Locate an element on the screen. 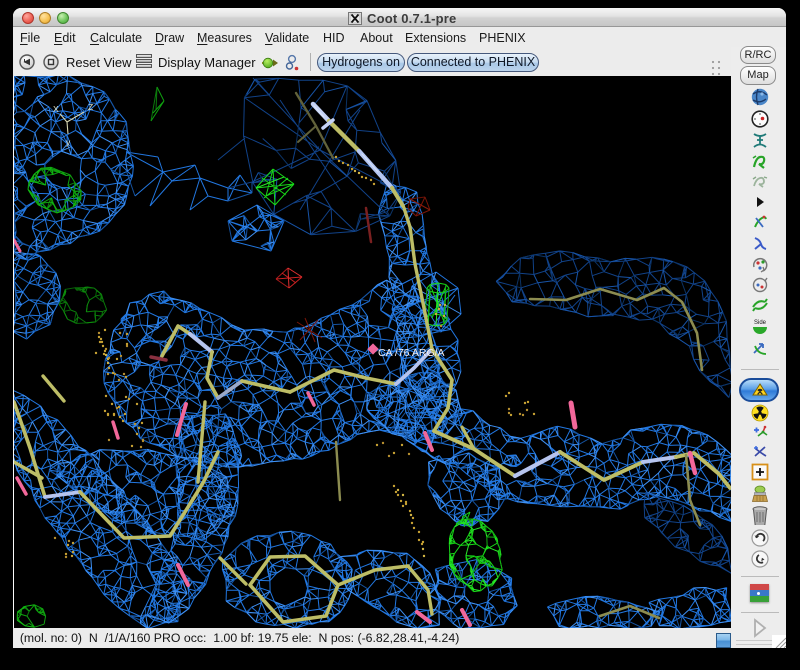  svg-text: CA /76 ARG/A is located at coordinates (411, 353).